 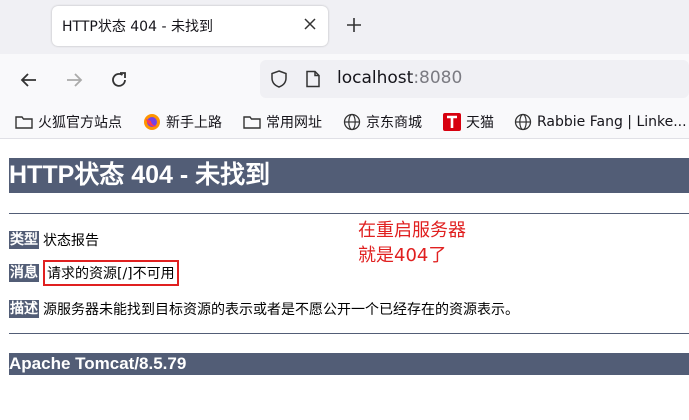 I want to click on back-arrow-icon, so click(x=28, y=80).